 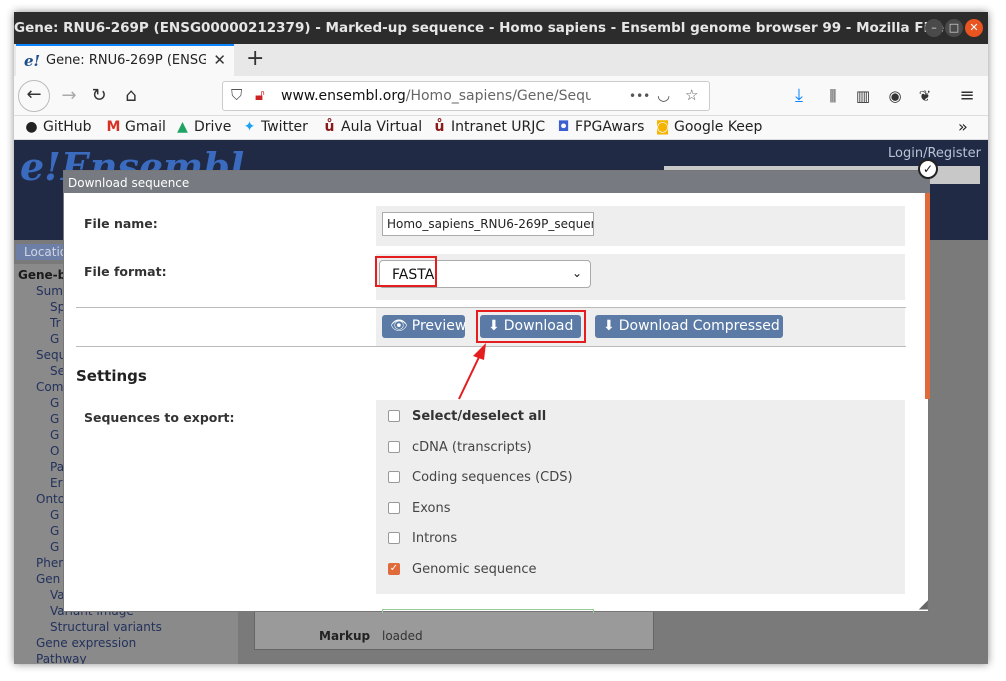 What do you see at coordinates (928, 169) in the screenshot?
I see `check-circle-icon: ✓` at bounding box center [928, 169].